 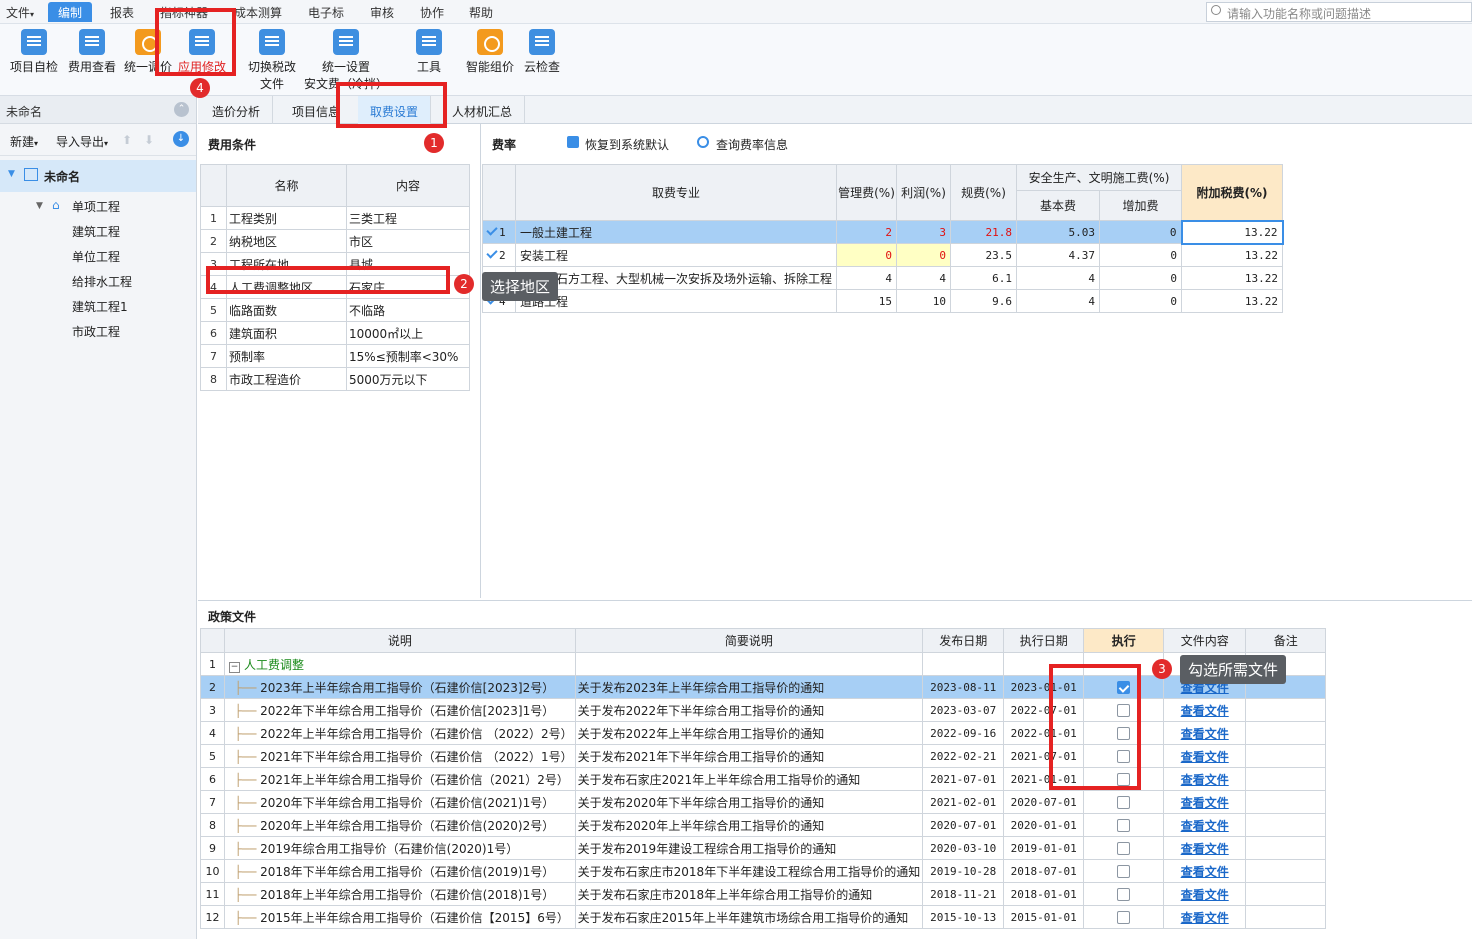 I want to click on table-row: 5 临路面数 不临路, so click(x=335, y=310).